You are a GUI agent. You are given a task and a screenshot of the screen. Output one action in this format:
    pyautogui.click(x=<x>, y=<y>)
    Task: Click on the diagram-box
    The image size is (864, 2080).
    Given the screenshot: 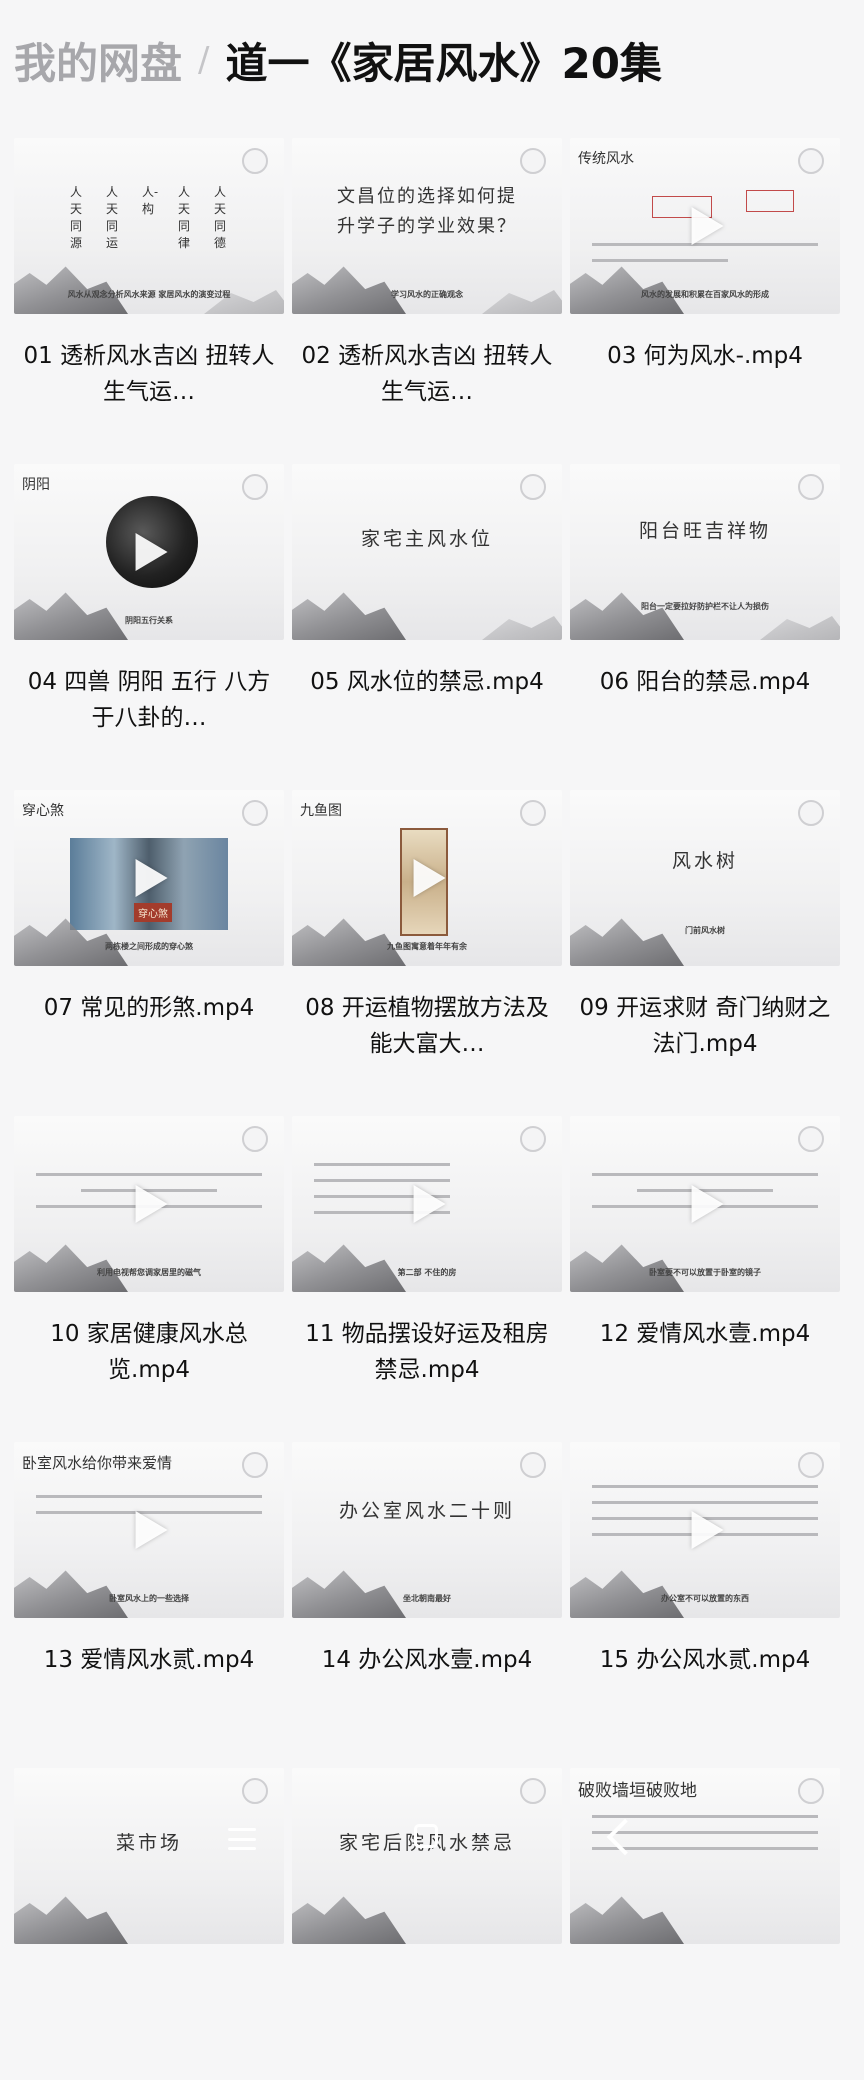 What is the action you would take?
    pyautogui.click(x=770, y=201)
    